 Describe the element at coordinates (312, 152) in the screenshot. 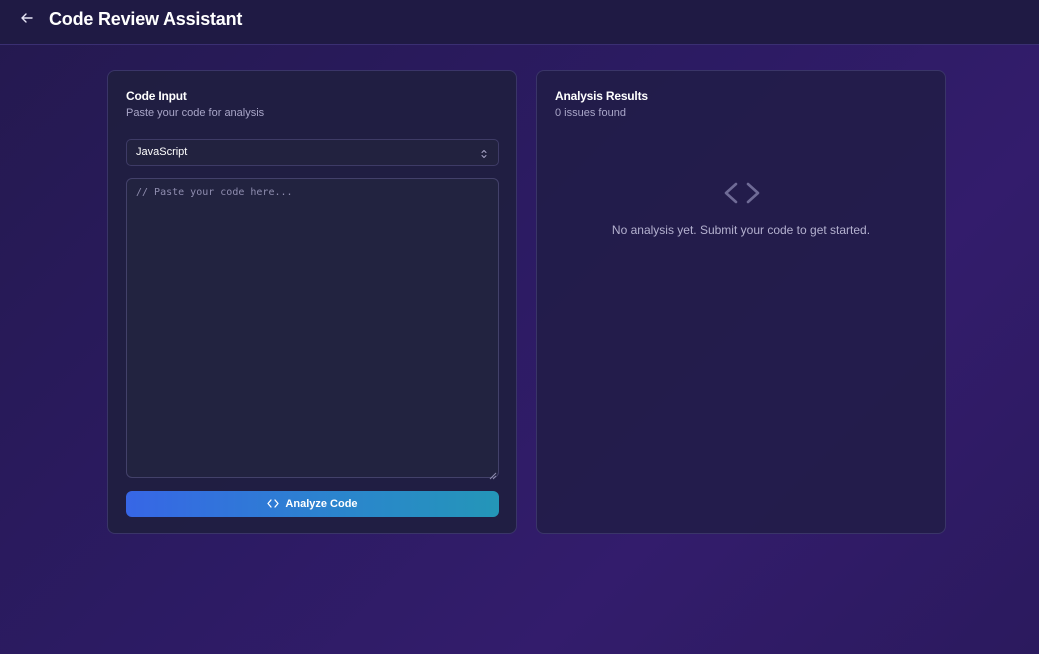

I see `language-select: JavaScript` at that location.